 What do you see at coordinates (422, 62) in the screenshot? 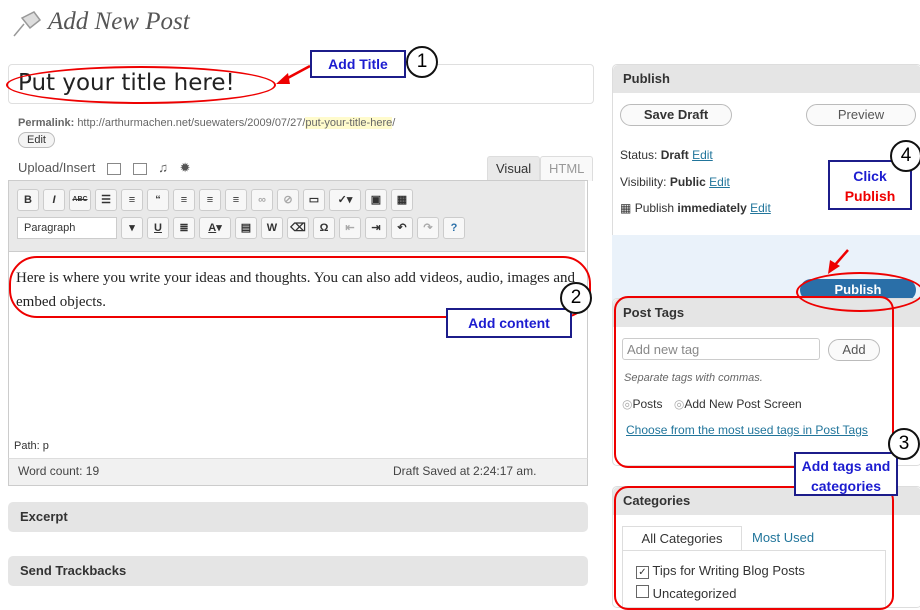
I see `step-1-badge: 1` at bounding box center [422, 62].